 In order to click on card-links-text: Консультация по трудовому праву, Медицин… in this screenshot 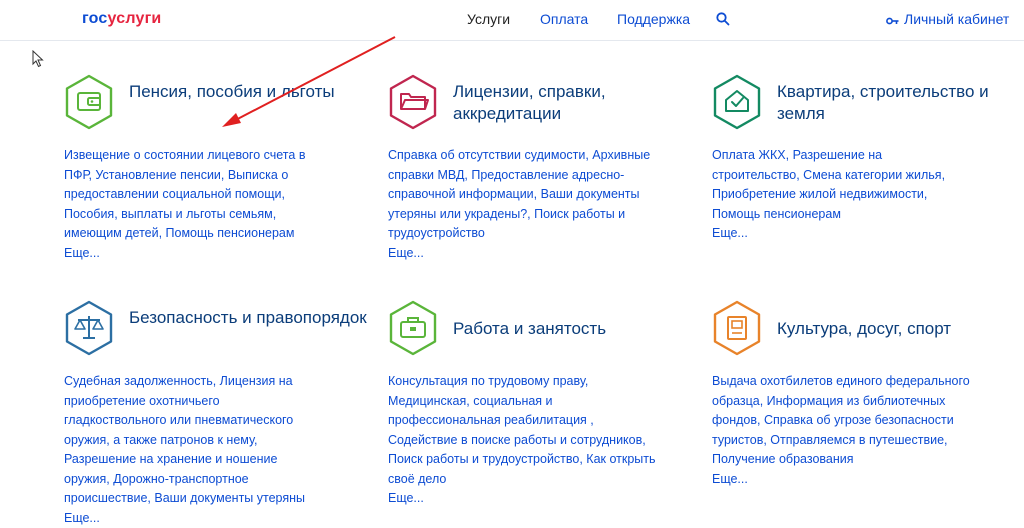, I will do `click(522, 430)`.